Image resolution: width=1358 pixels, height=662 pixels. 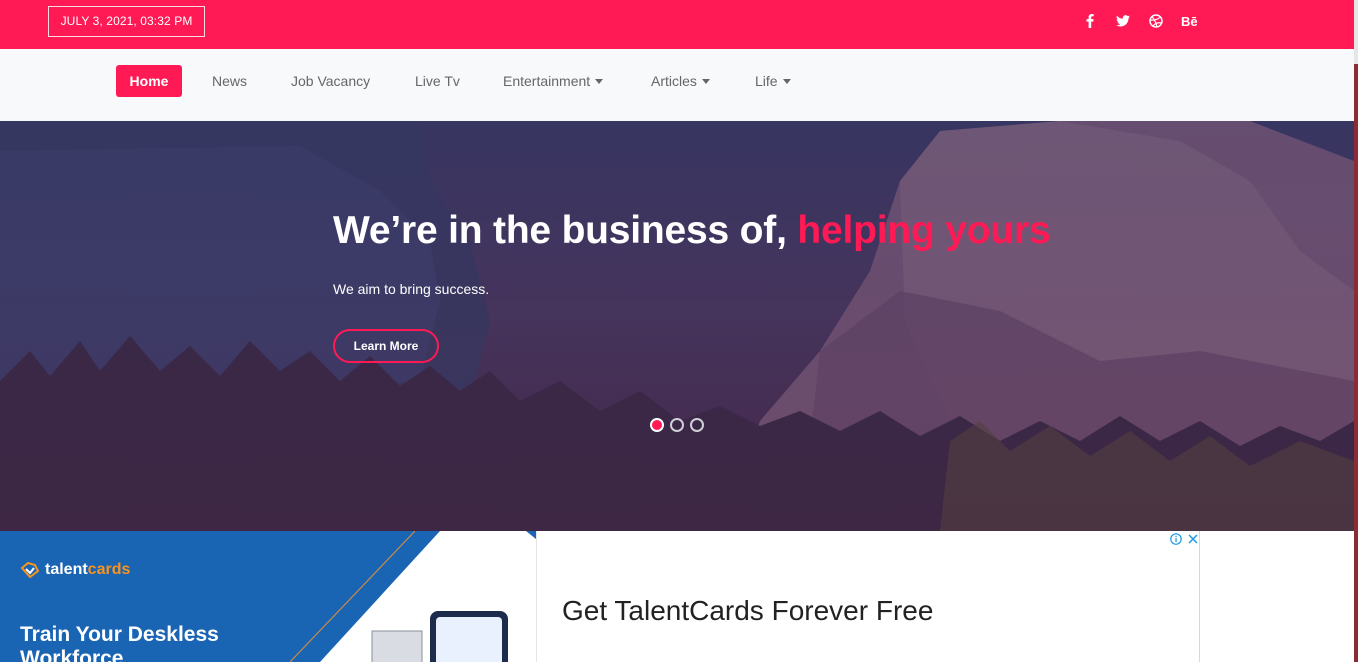 What do you see at coordinates (677, 24) in the screenshot?
I see `top-bar: JULY 3, 2021, 03:32 PM Bē` at bounding box center [677, 24].